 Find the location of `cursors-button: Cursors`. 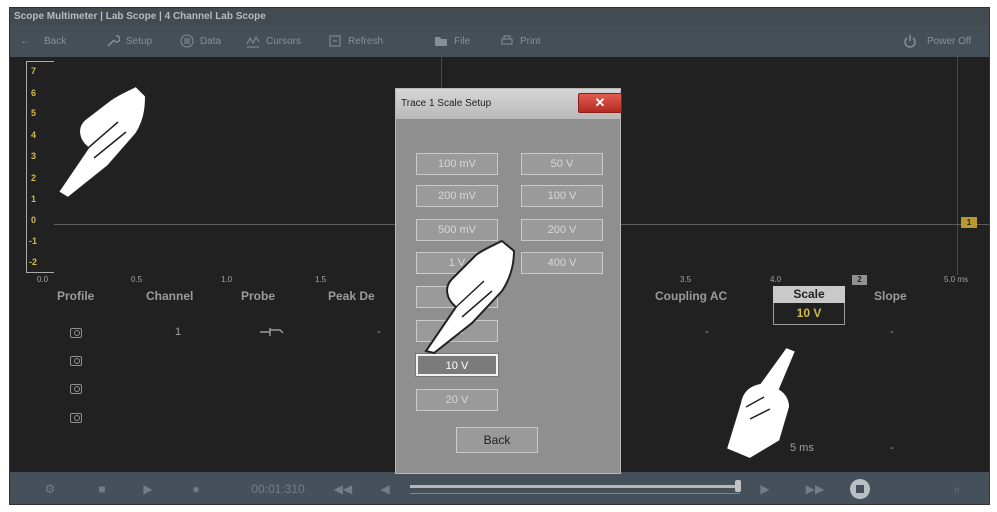

cursors-button: Cursors is located at coordinates (273, 41).